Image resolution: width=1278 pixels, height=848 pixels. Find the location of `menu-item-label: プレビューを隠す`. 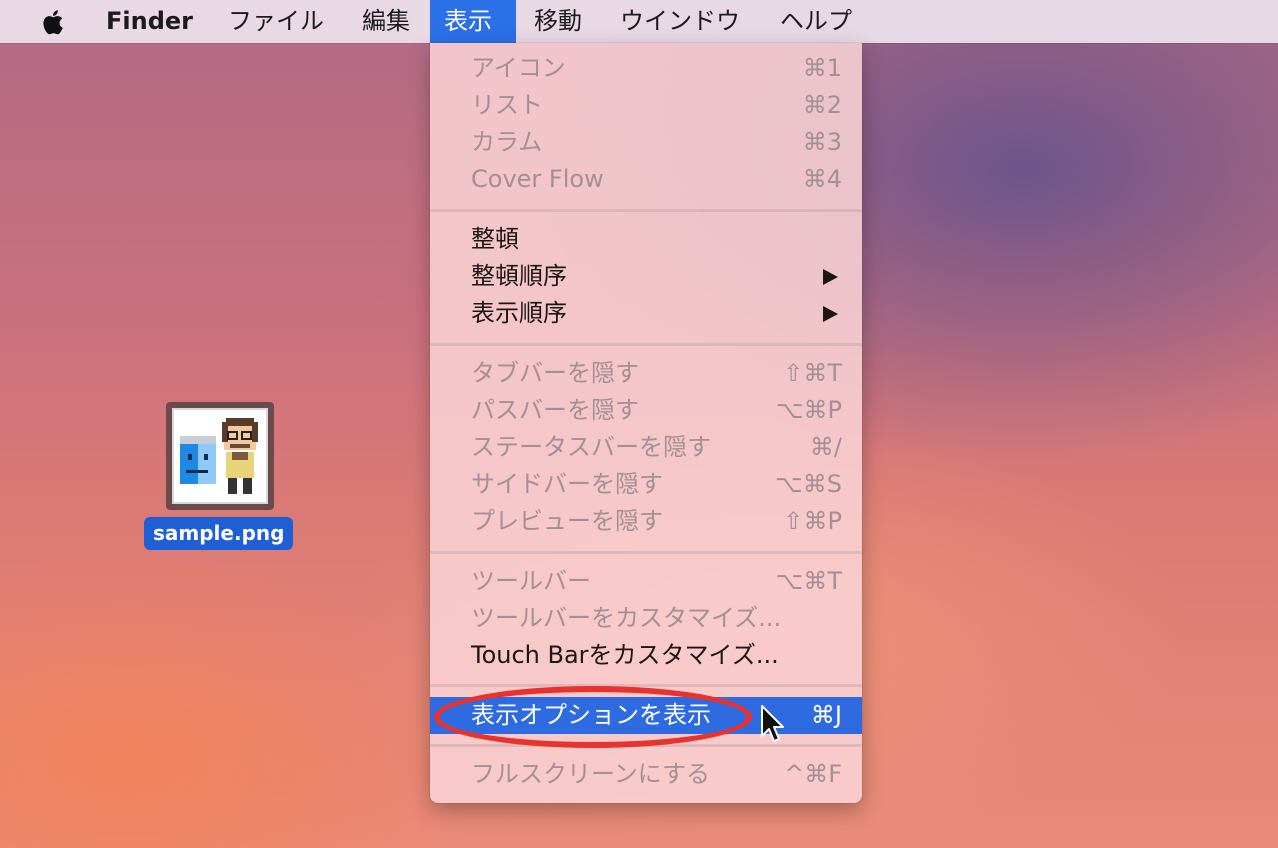

menu-item-label: プレビューを隠す is located at coordinates (567, 521).